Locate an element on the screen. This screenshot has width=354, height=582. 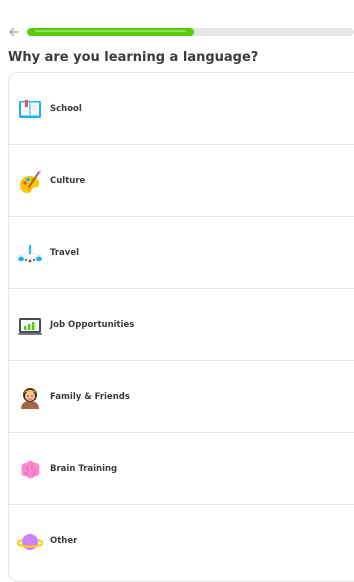
option-label: Job Opportunities is located at coordinates (92, 325).